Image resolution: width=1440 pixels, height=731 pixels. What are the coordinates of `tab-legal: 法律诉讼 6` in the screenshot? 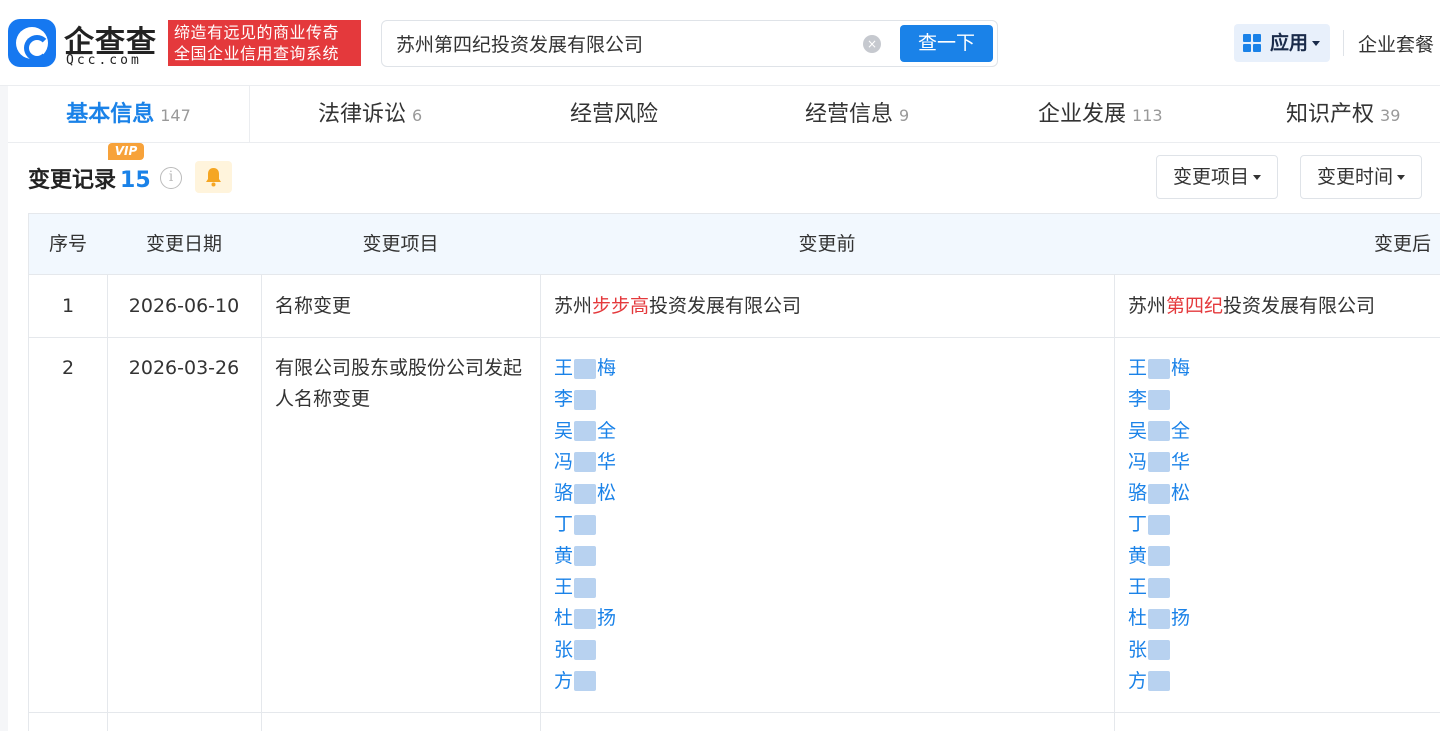 It's located at (370, 114).